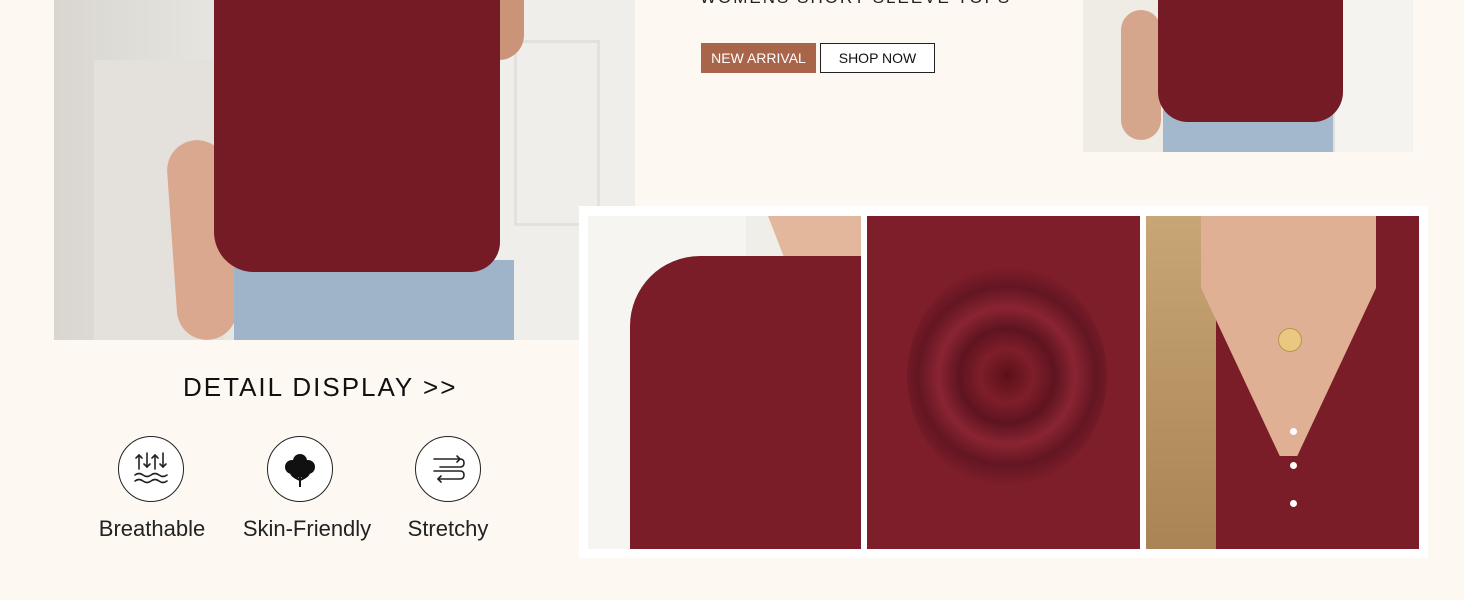  What do you see at coordinates (374, 300) in the screenshot?
I see `photo-jeans` at bounding box center [374, 300].